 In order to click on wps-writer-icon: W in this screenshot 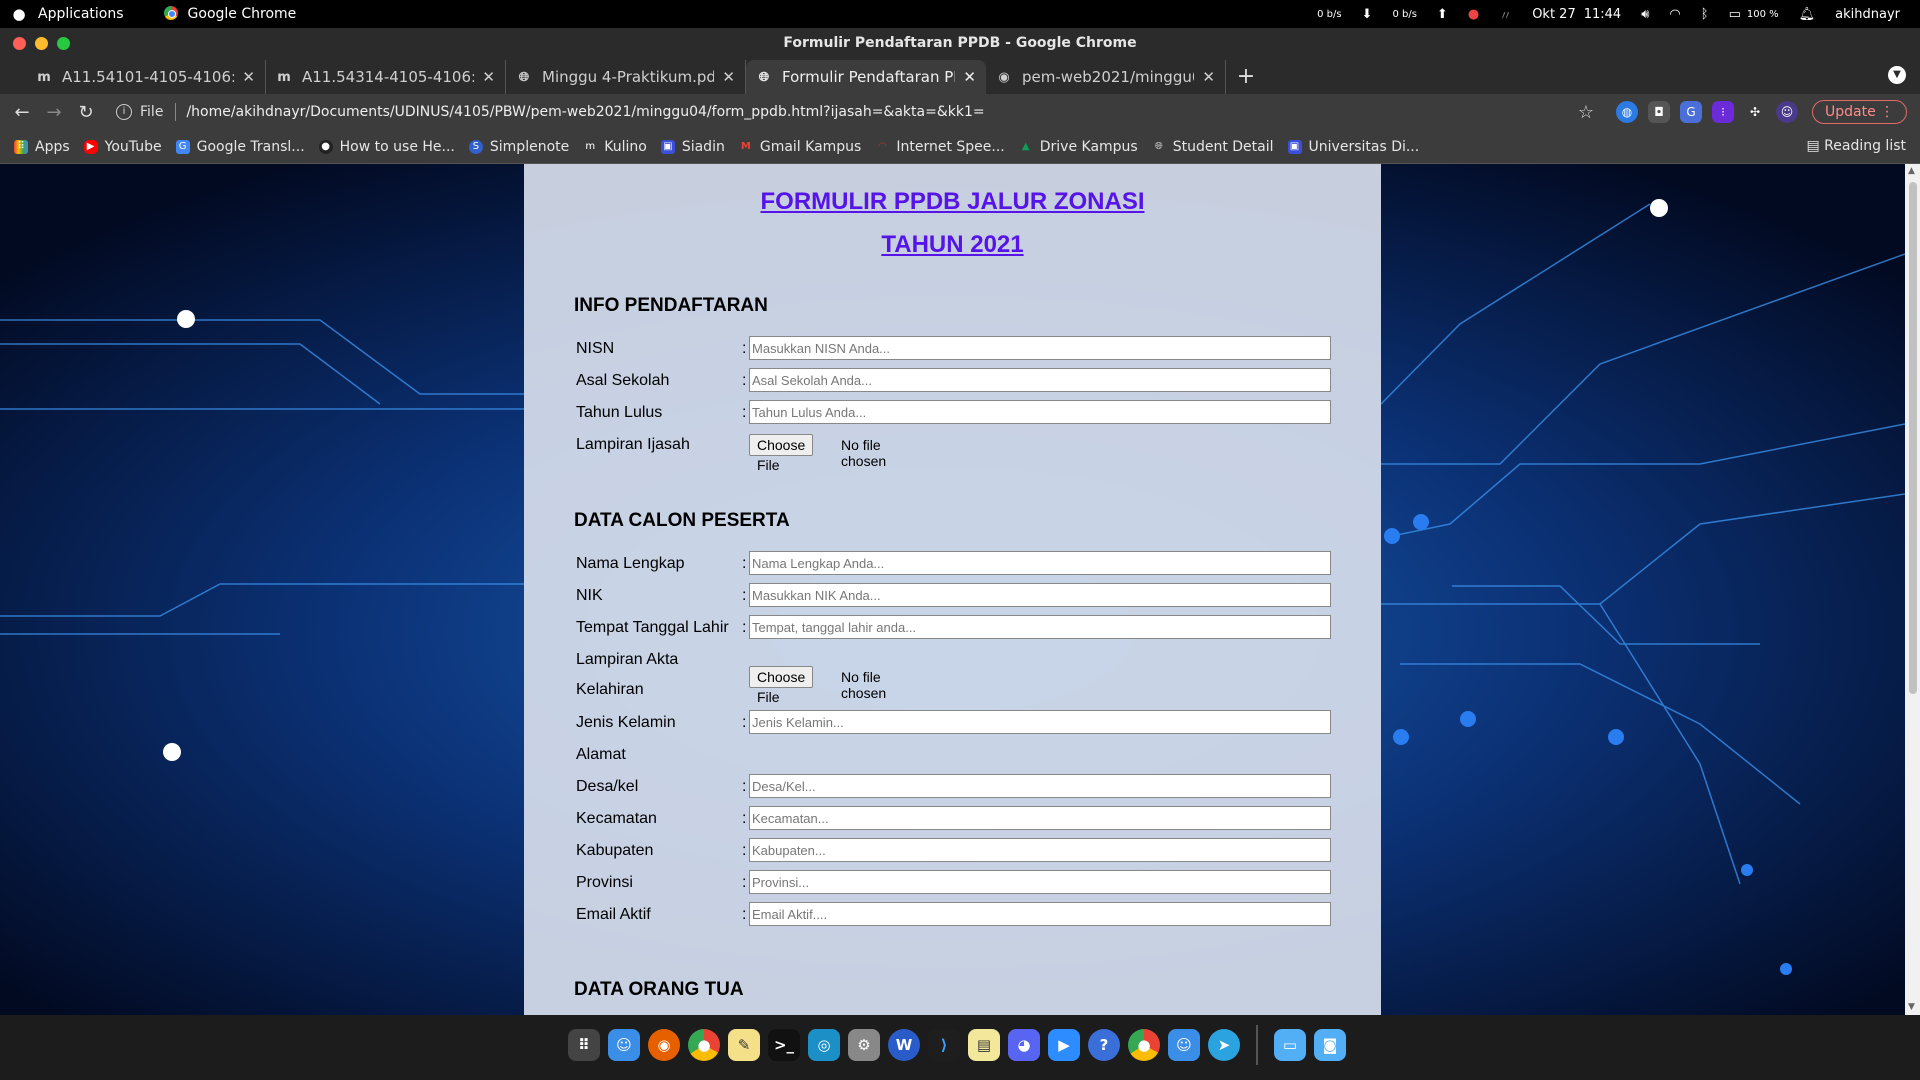, I will do `click(904, 1045)`.